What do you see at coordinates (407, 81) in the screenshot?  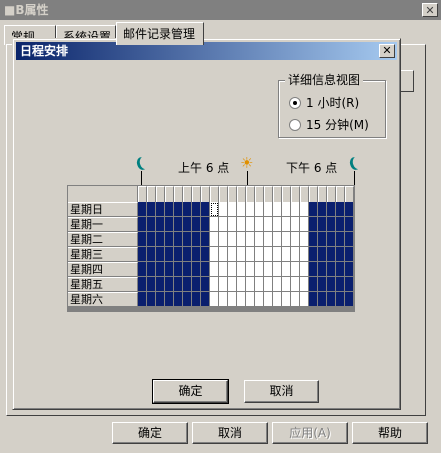 I see `background-list-scroll-button` at bounding box center [407, 81].